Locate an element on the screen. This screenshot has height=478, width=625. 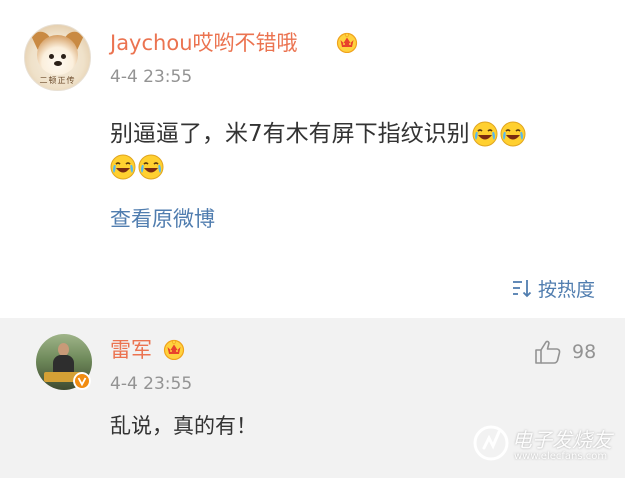
like-button: 98 is located at coordinates (565, 352).